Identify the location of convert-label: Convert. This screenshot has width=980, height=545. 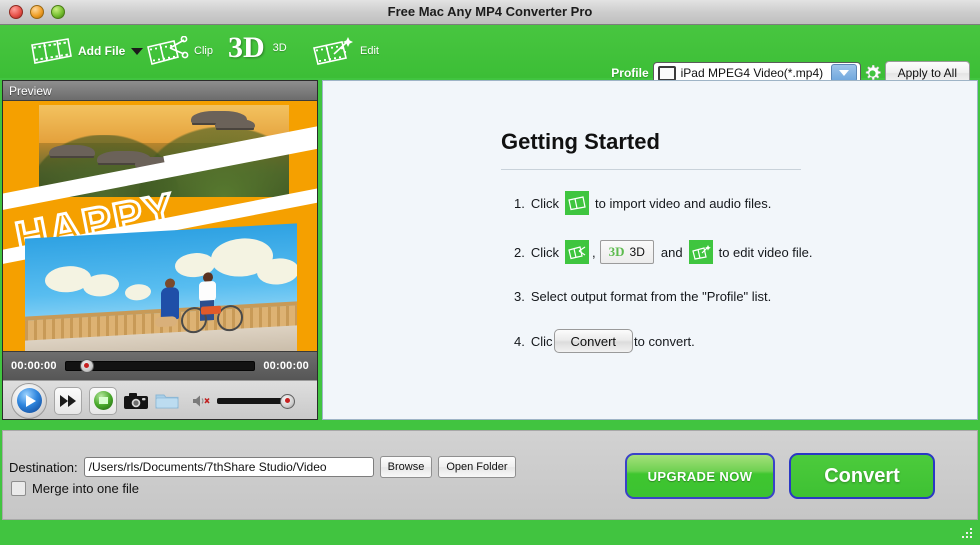
(862, 475).